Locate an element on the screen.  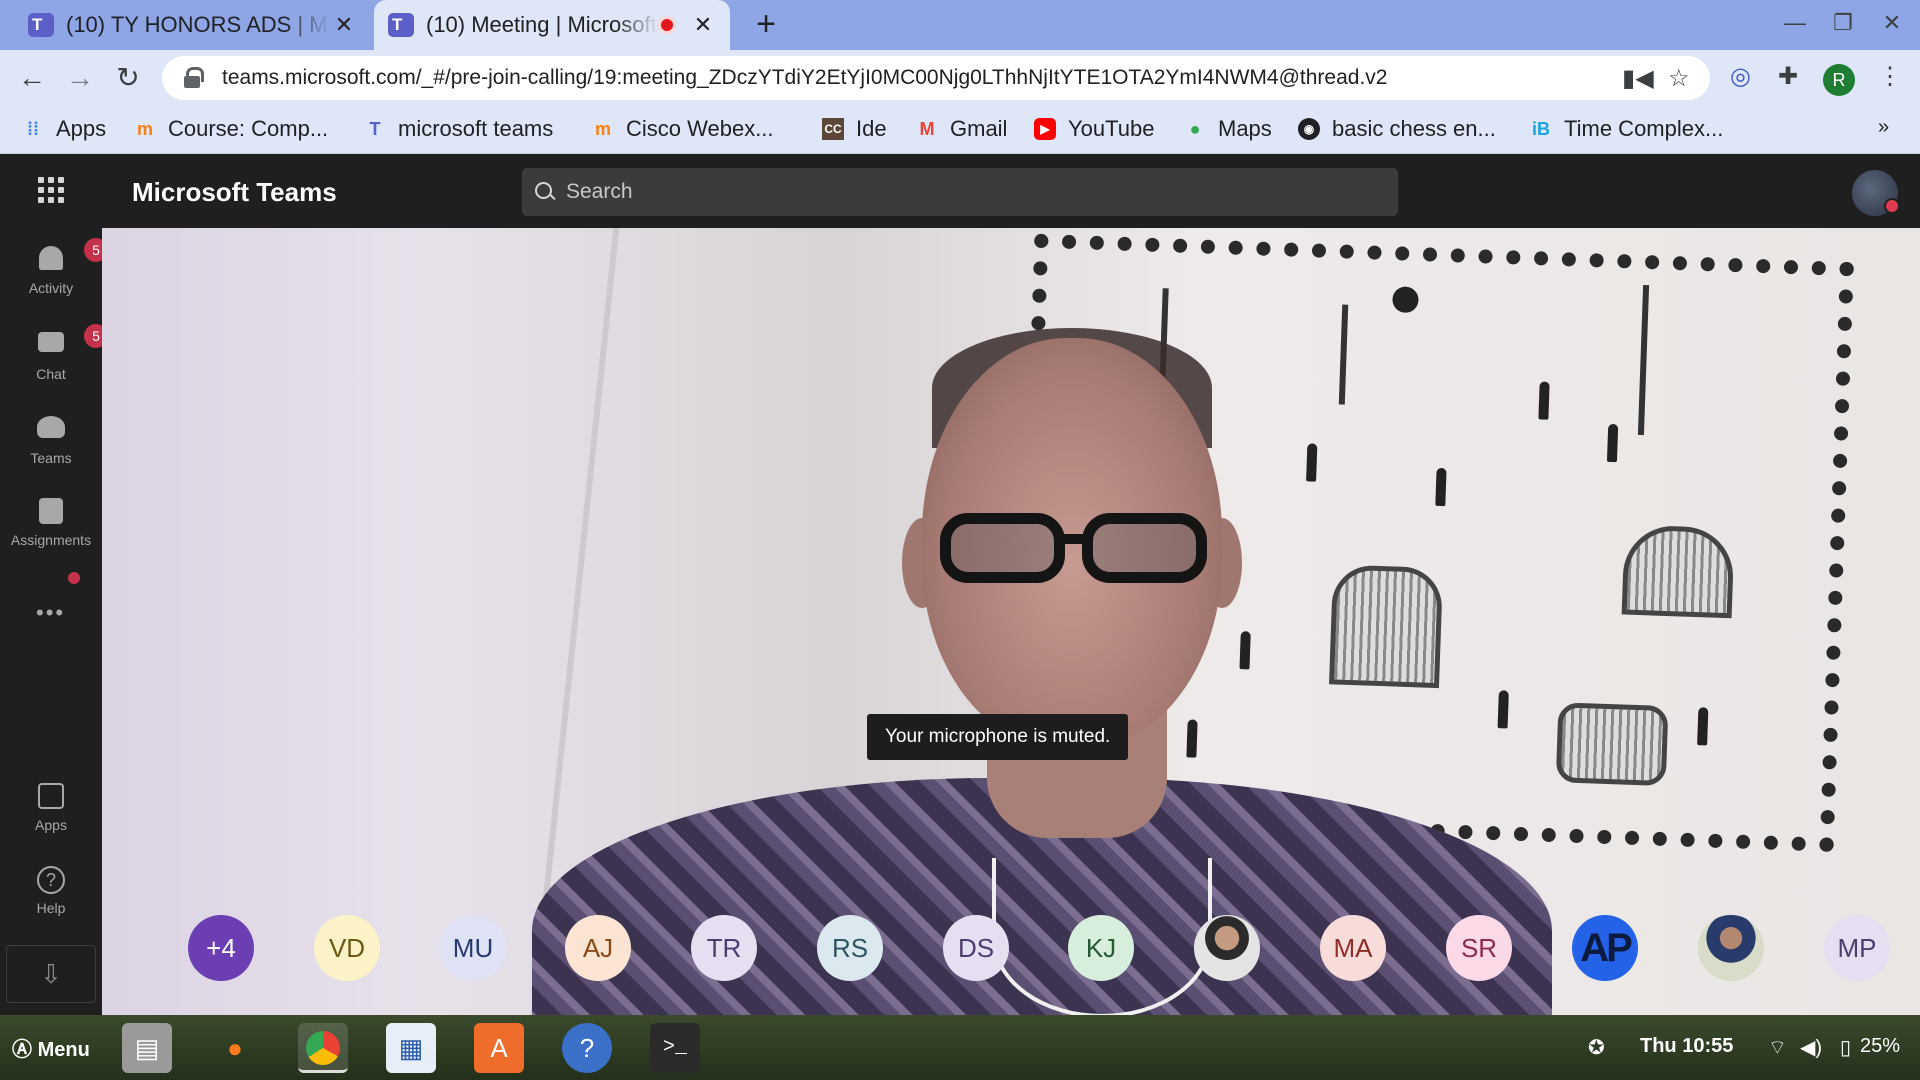
rail-label: Apps is located at coordinates (51, 825).